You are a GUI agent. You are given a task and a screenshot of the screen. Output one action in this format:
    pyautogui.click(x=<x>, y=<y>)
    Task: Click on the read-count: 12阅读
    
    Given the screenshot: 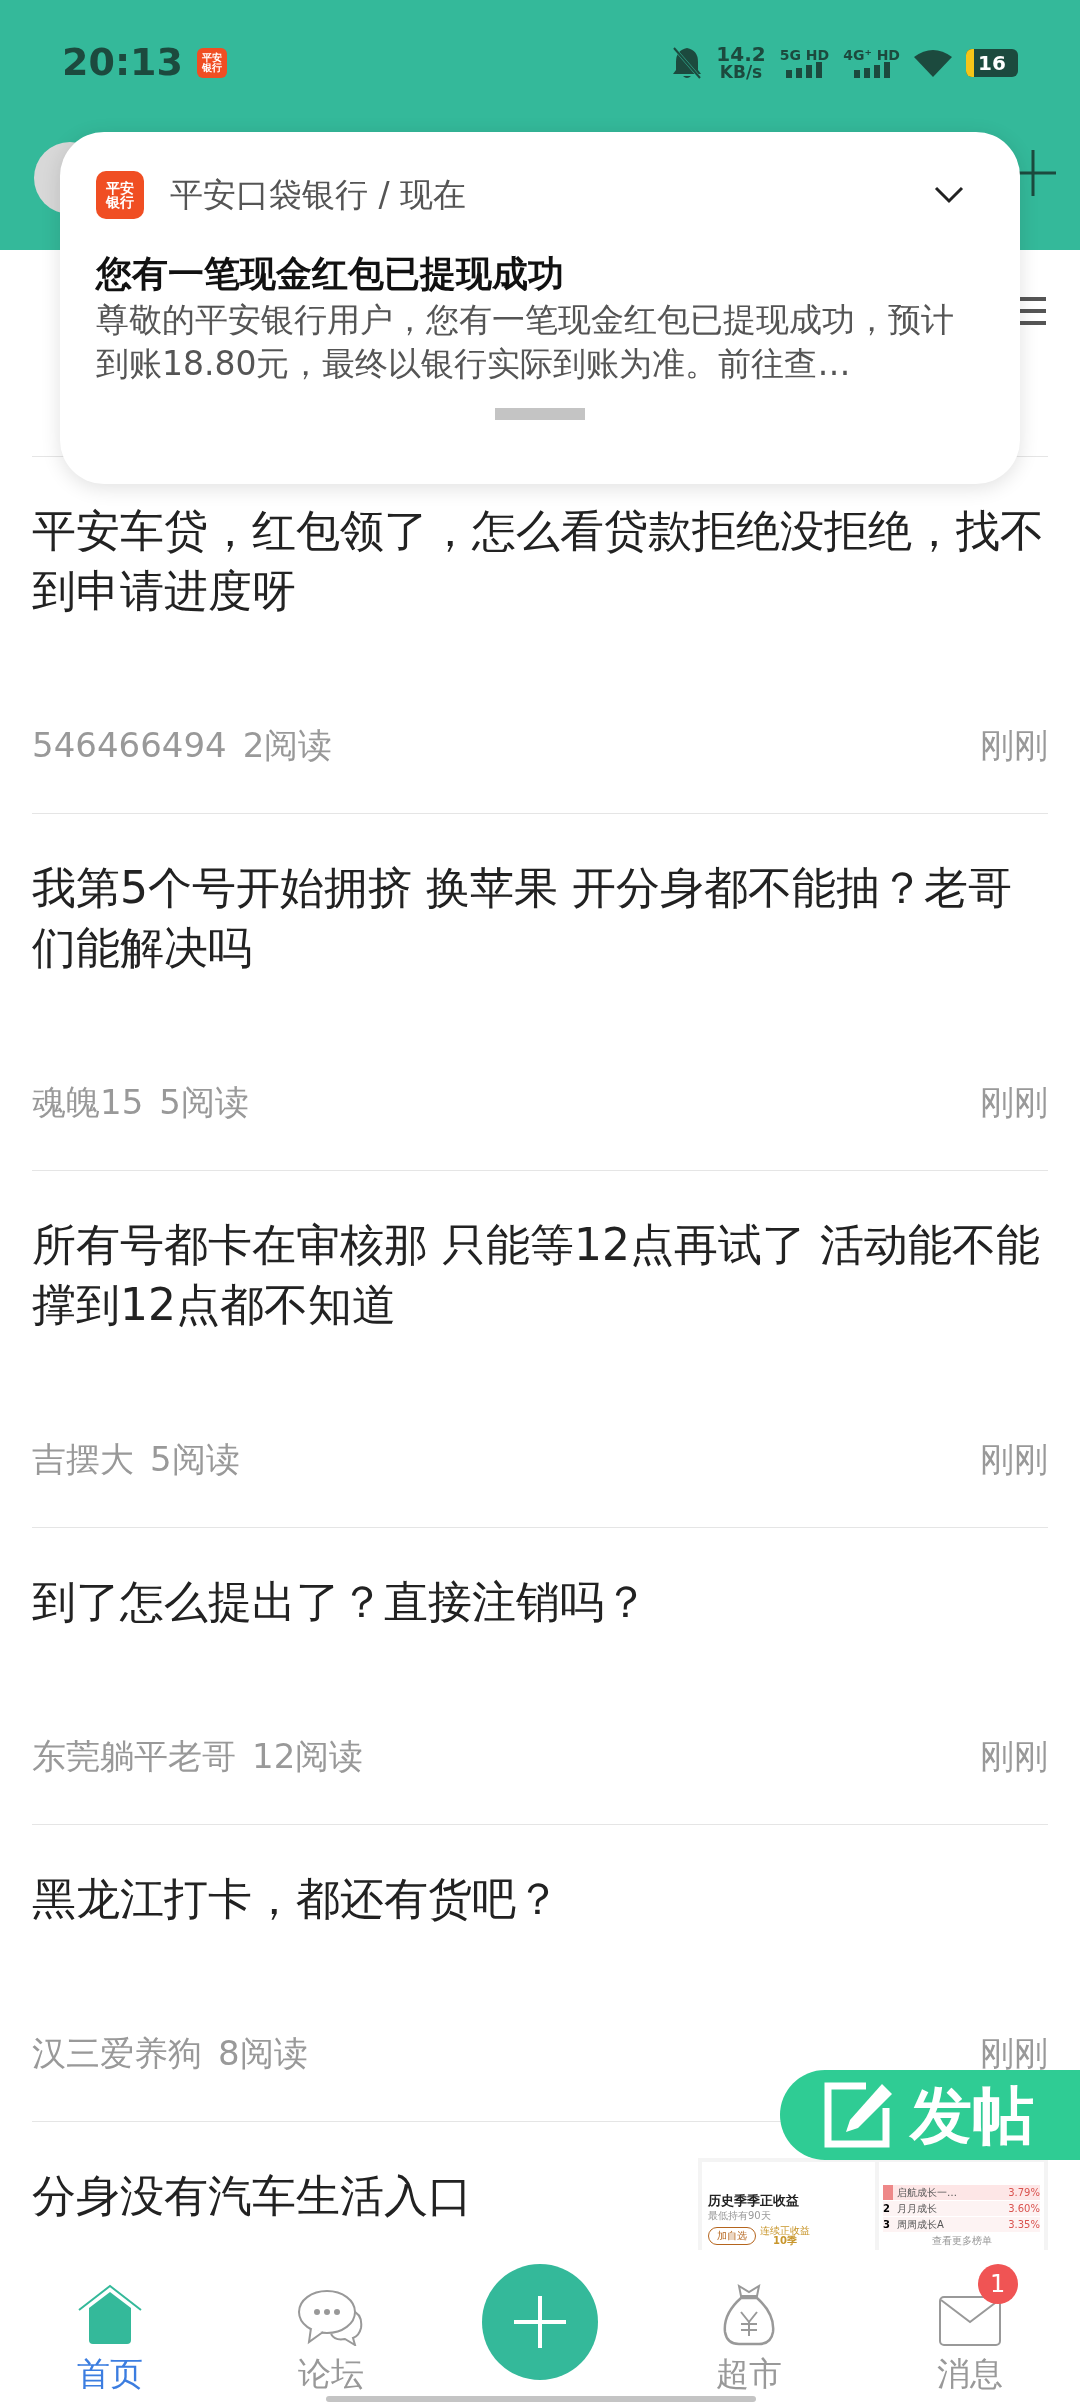 What is the action you would take?
    pyautogui.click(x=308, y=1756)
    